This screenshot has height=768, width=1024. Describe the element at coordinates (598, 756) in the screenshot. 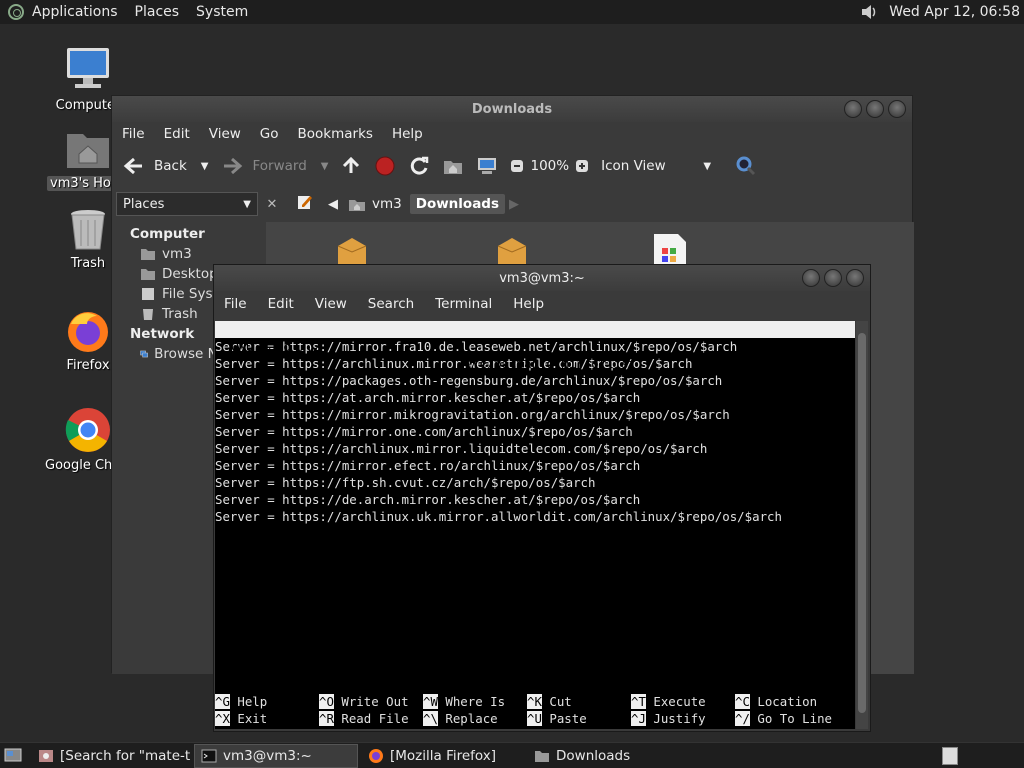

I see `task-downloads: Downloads` at that location.